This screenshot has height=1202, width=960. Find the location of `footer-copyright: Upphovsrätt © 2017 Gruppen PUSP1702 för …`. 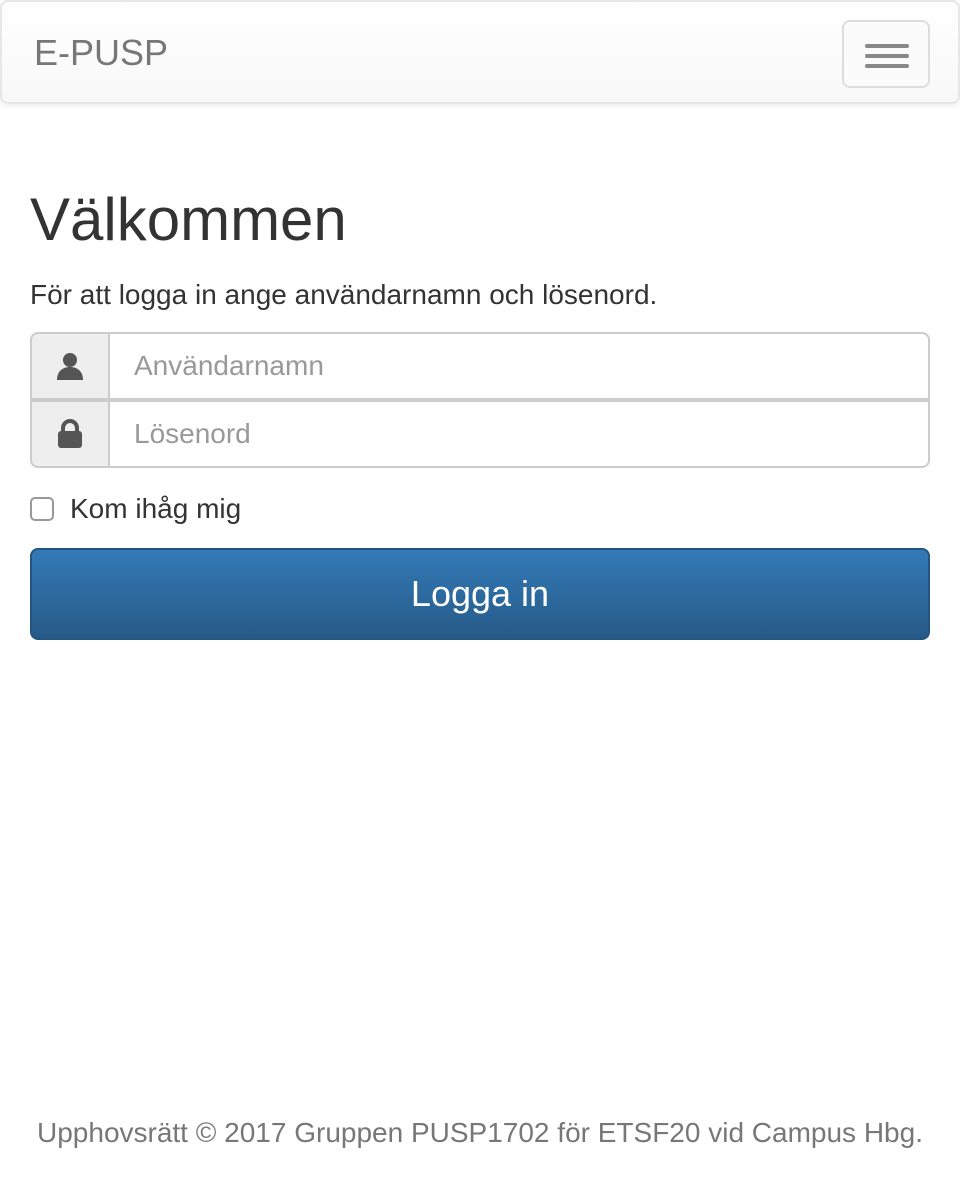

footer-copyright: Upphovsrätt © 2017 Gruppen PUSP1702 för … is located at coordinates (480, 1132).